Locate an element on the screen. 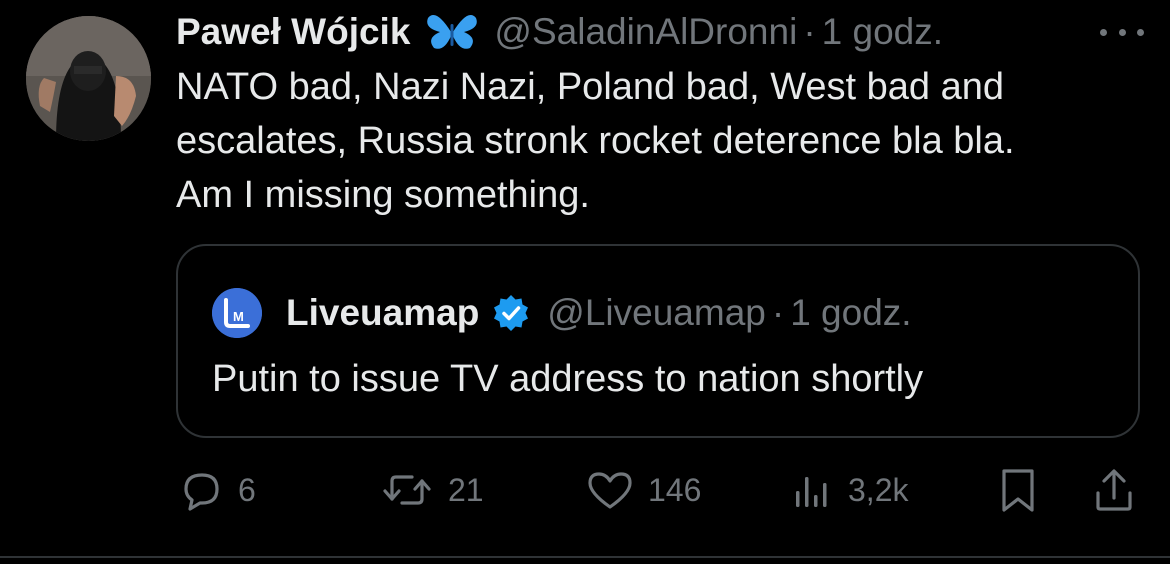 This screenshot has height=564, width=1170. action-bar: 6 21 146 3,2k is located at coordinates (585, 490).